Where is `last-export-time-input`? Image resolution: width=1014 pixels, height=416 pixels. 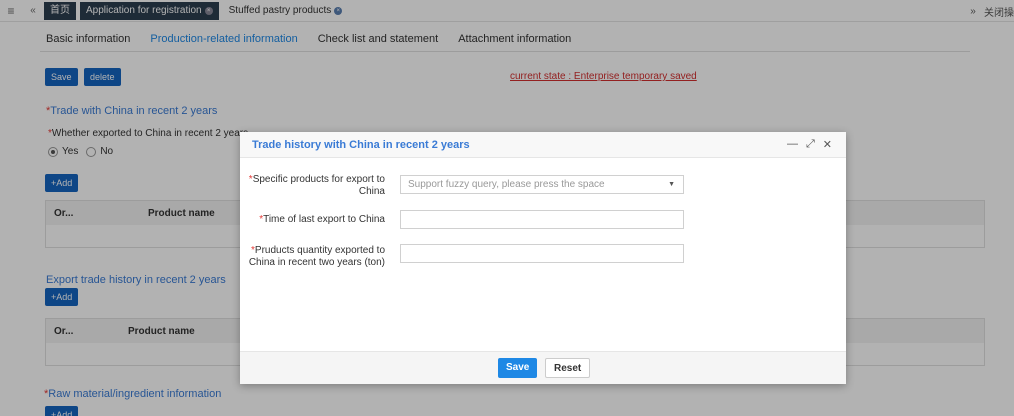 last-export-time-input is located at coordinates (542, 219).